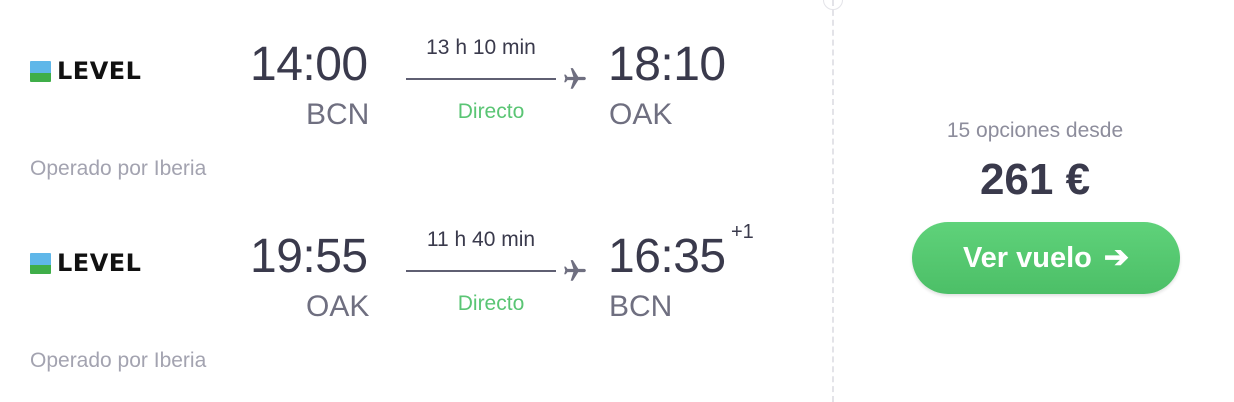 The width and height of the screenshot is (1234, 402). What do you see at coordinates (641, 306) in the screenshot?
I see `arrival-airport: BCN` at bounding box center [641, 306].